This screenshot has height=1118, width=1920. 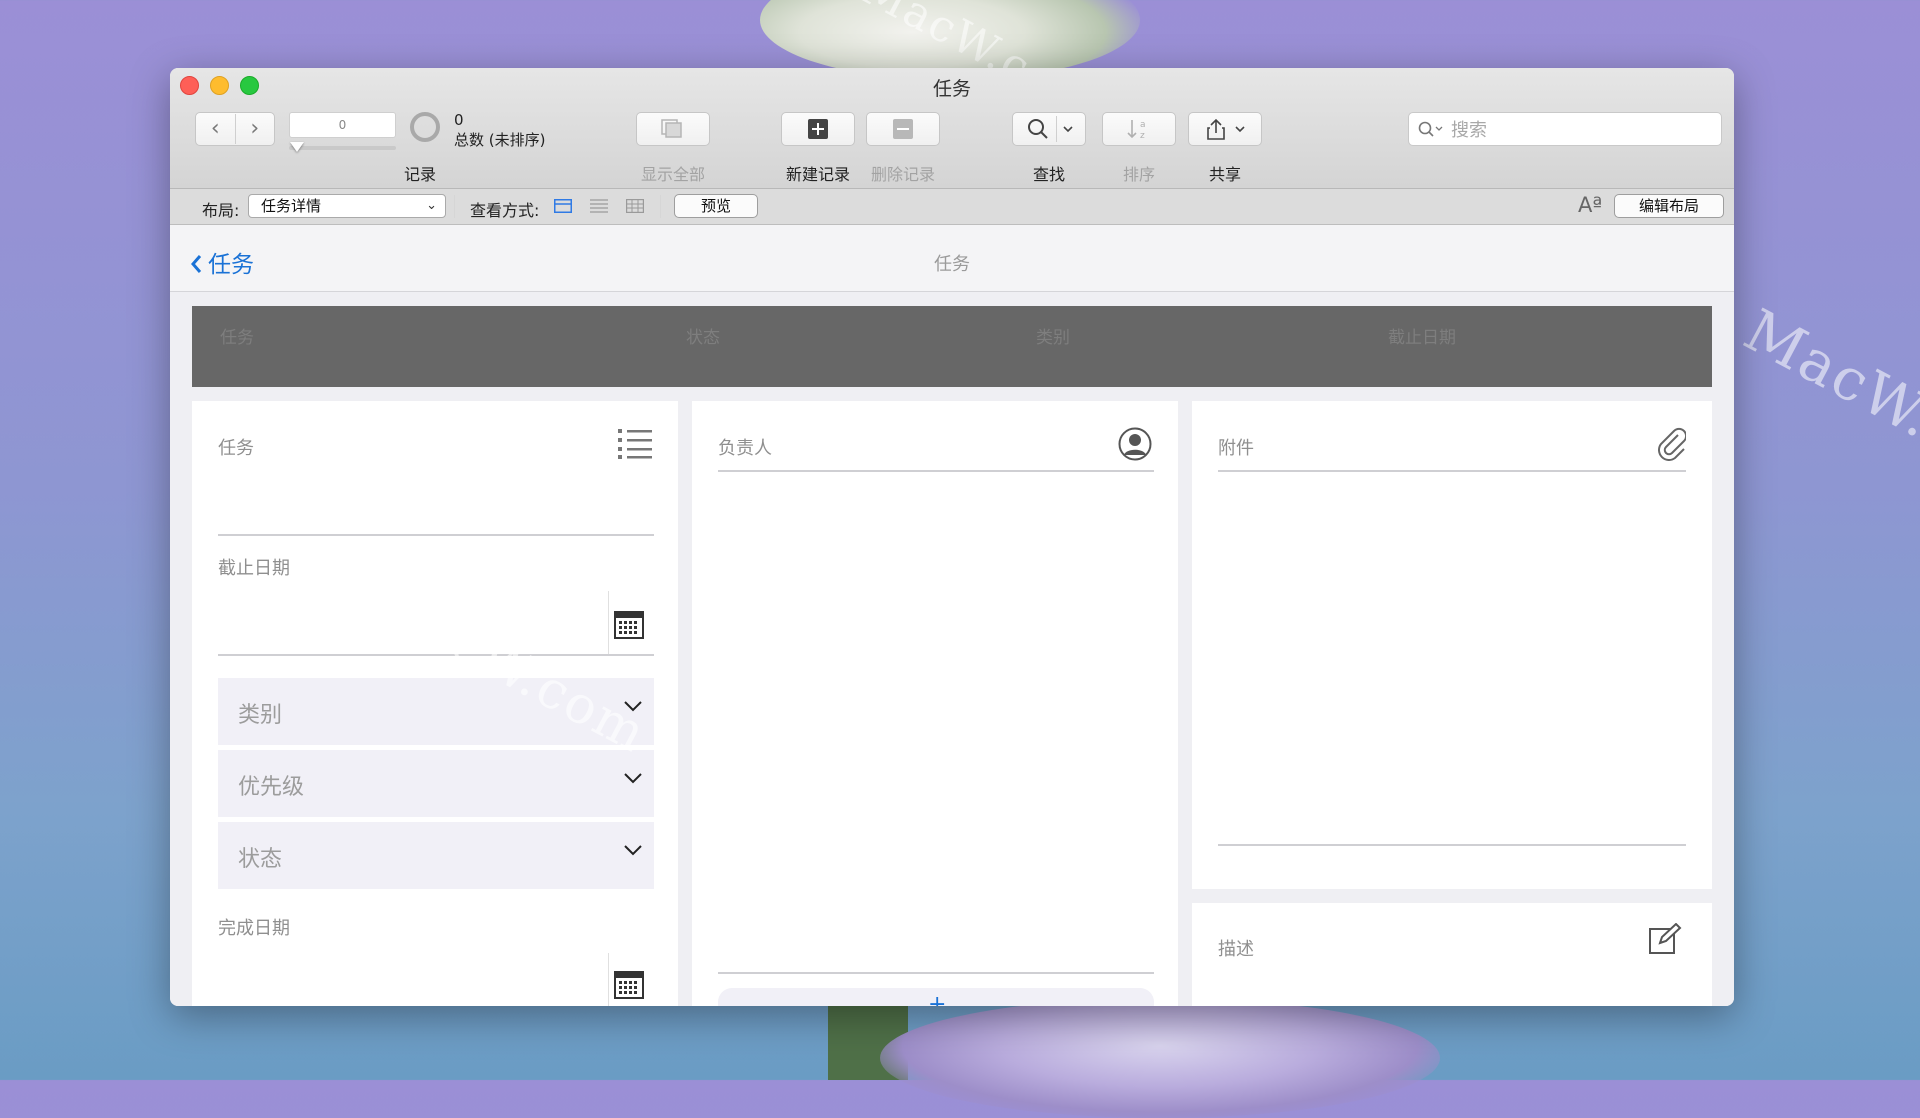 I want to click on watermark-right: MacW.com, so click(x=1826, y=404).